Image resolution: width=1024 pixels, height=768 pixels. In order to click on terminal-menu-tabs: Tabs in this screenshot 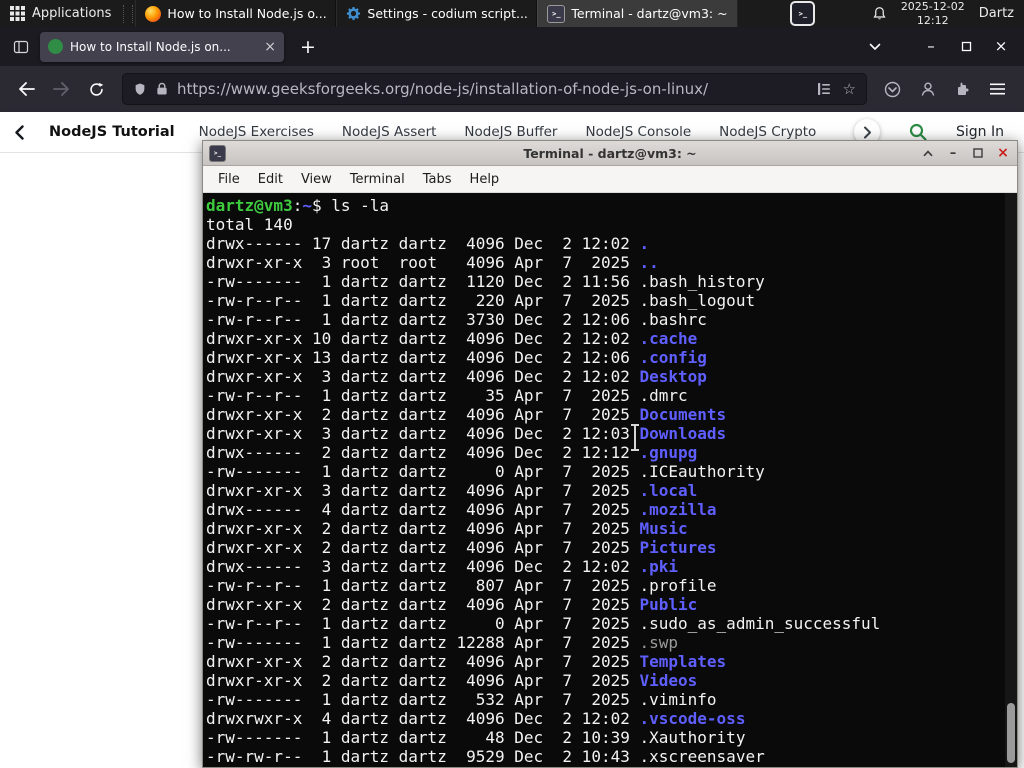, I will do `click(437, 179)`.